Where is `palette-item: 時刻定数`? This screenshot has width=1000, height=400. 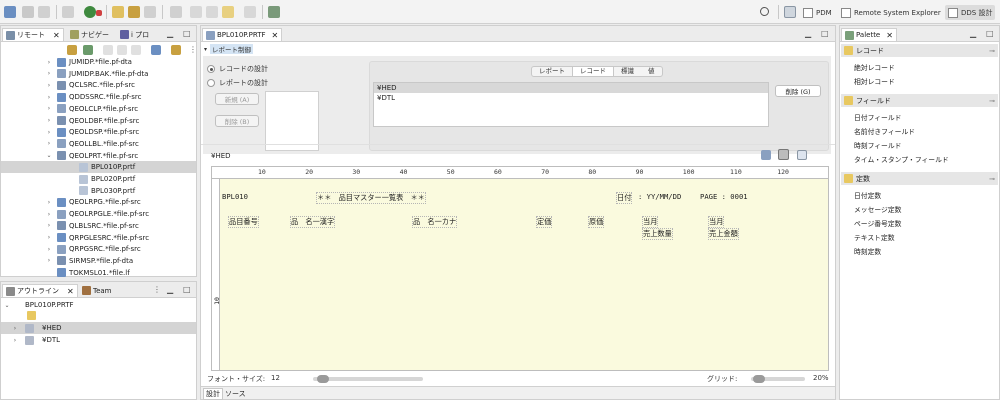 palette-item: 時刻定数 is located at coordinates (867, 251).